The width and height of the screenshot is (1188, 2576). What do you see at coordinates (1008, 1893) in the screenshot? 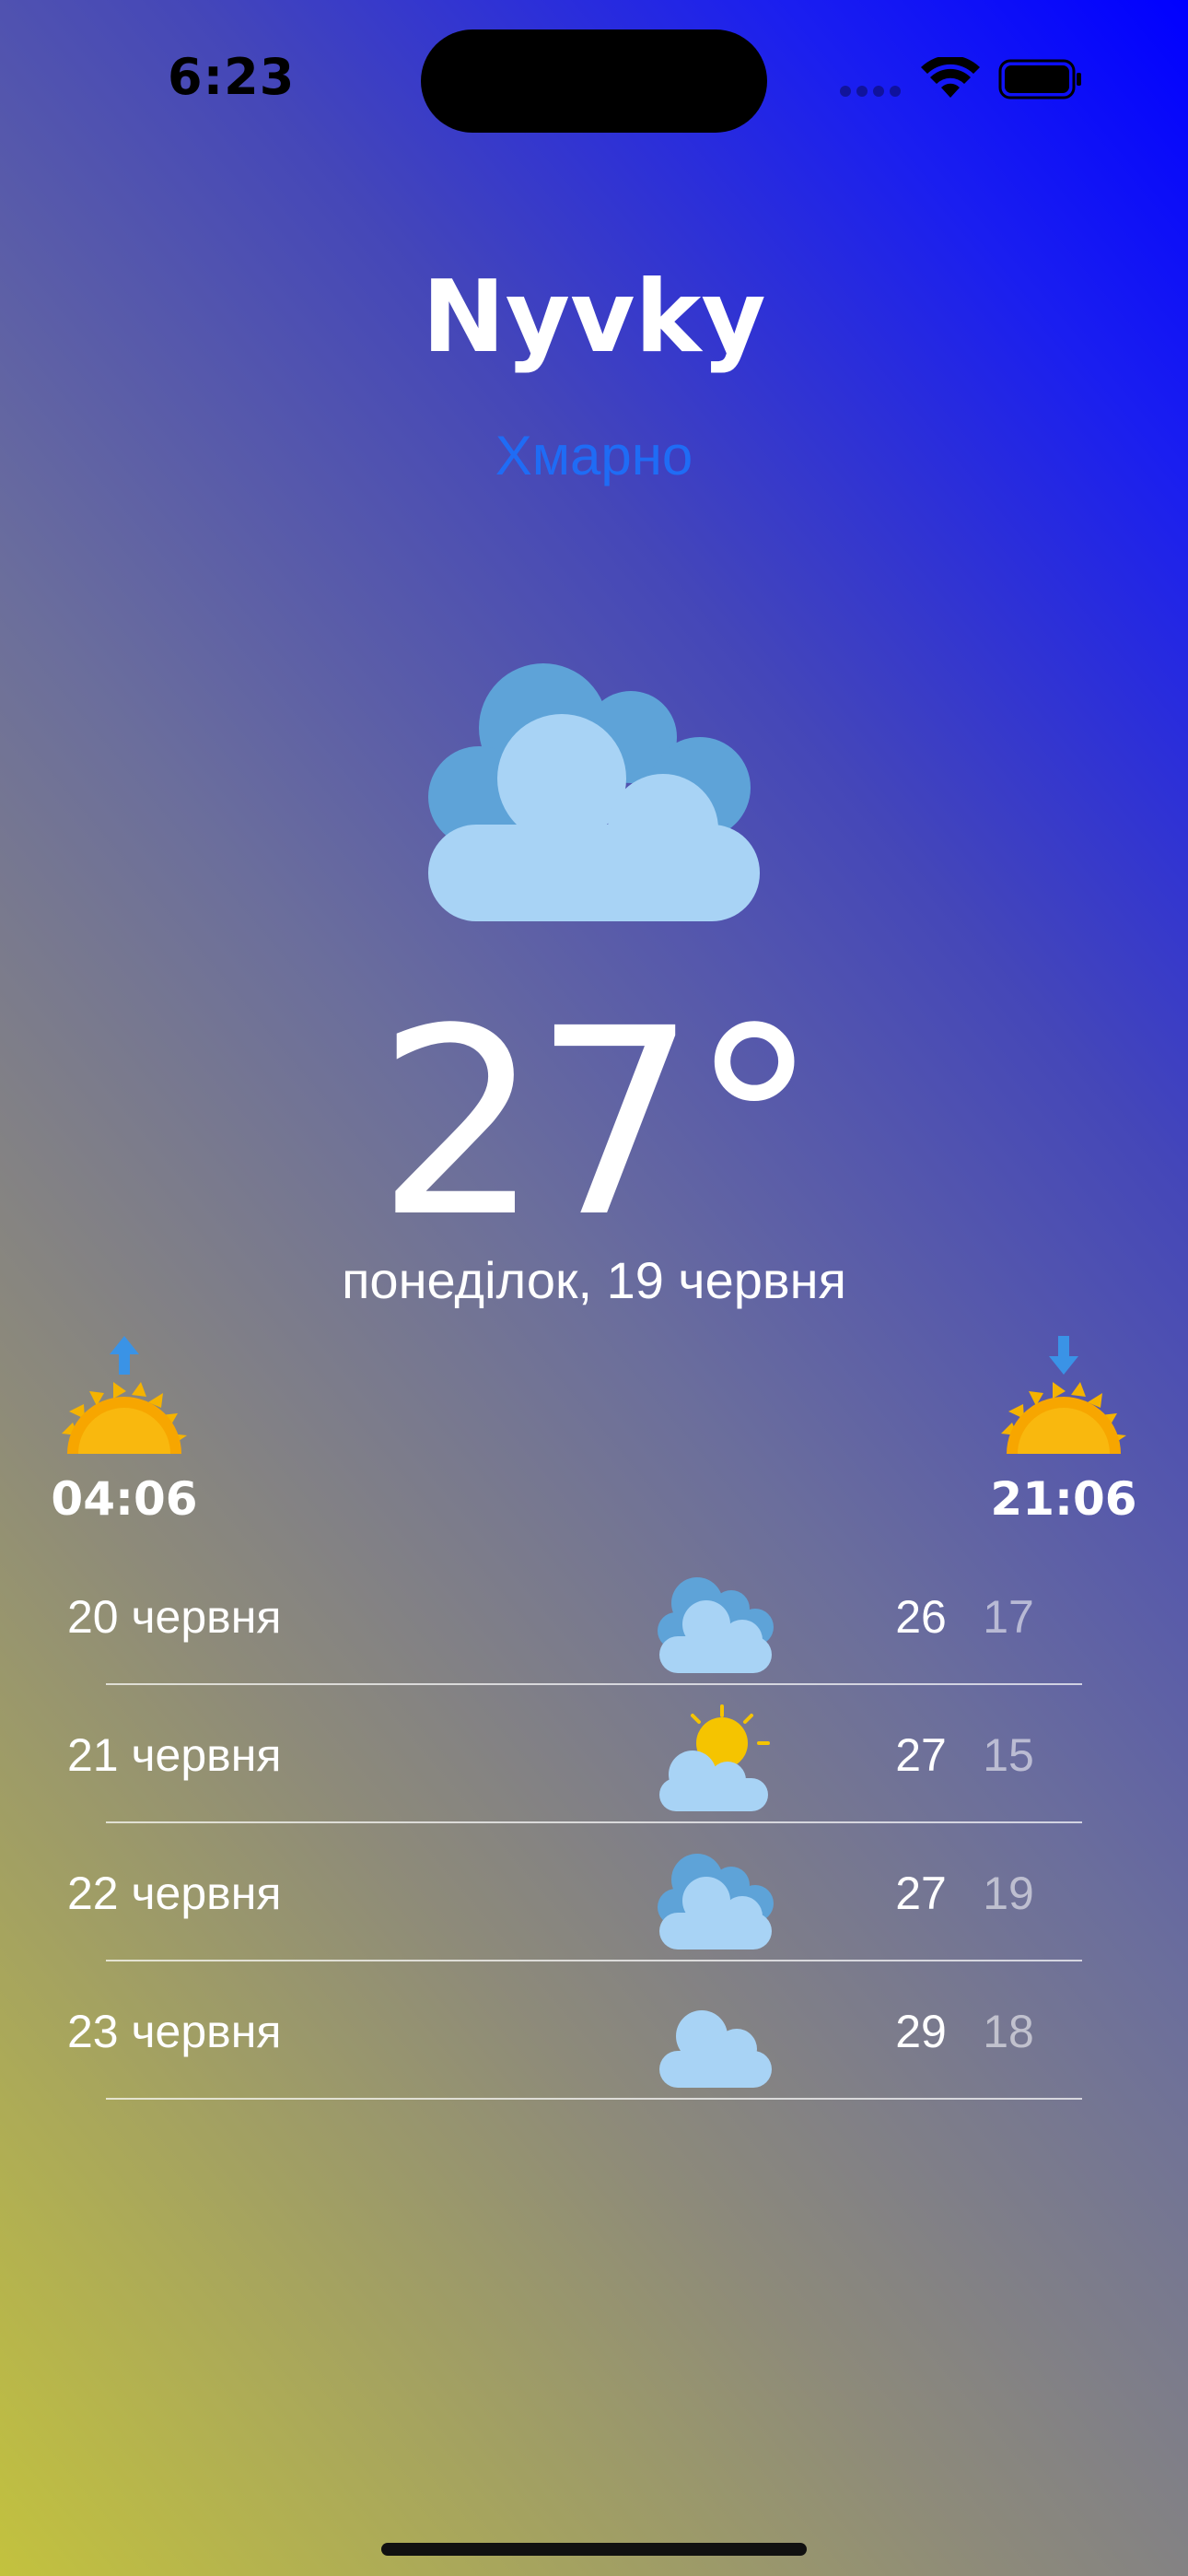
I see `forecast-low: 19` at bounding box center [1008, 1893].